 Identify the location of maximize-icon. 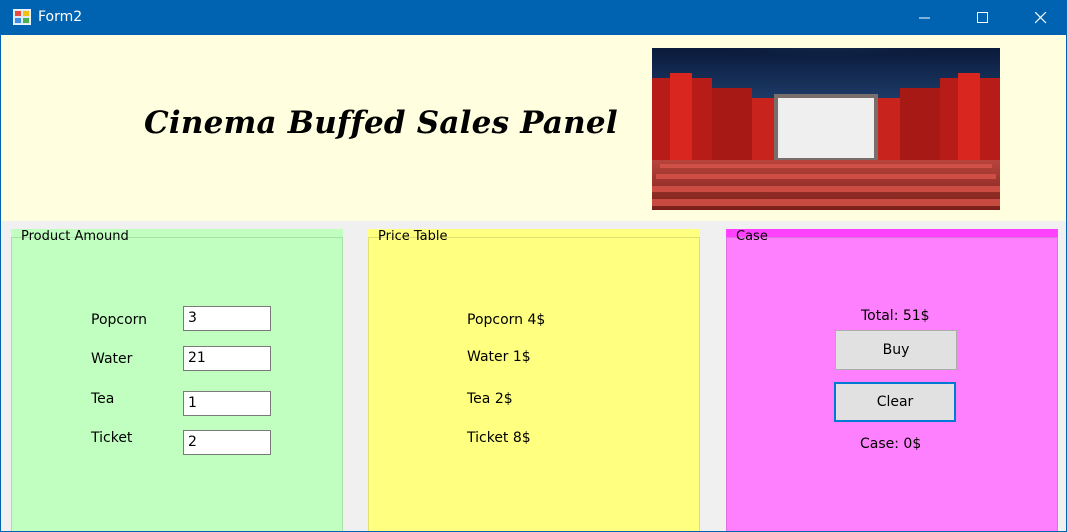
(982, 17).